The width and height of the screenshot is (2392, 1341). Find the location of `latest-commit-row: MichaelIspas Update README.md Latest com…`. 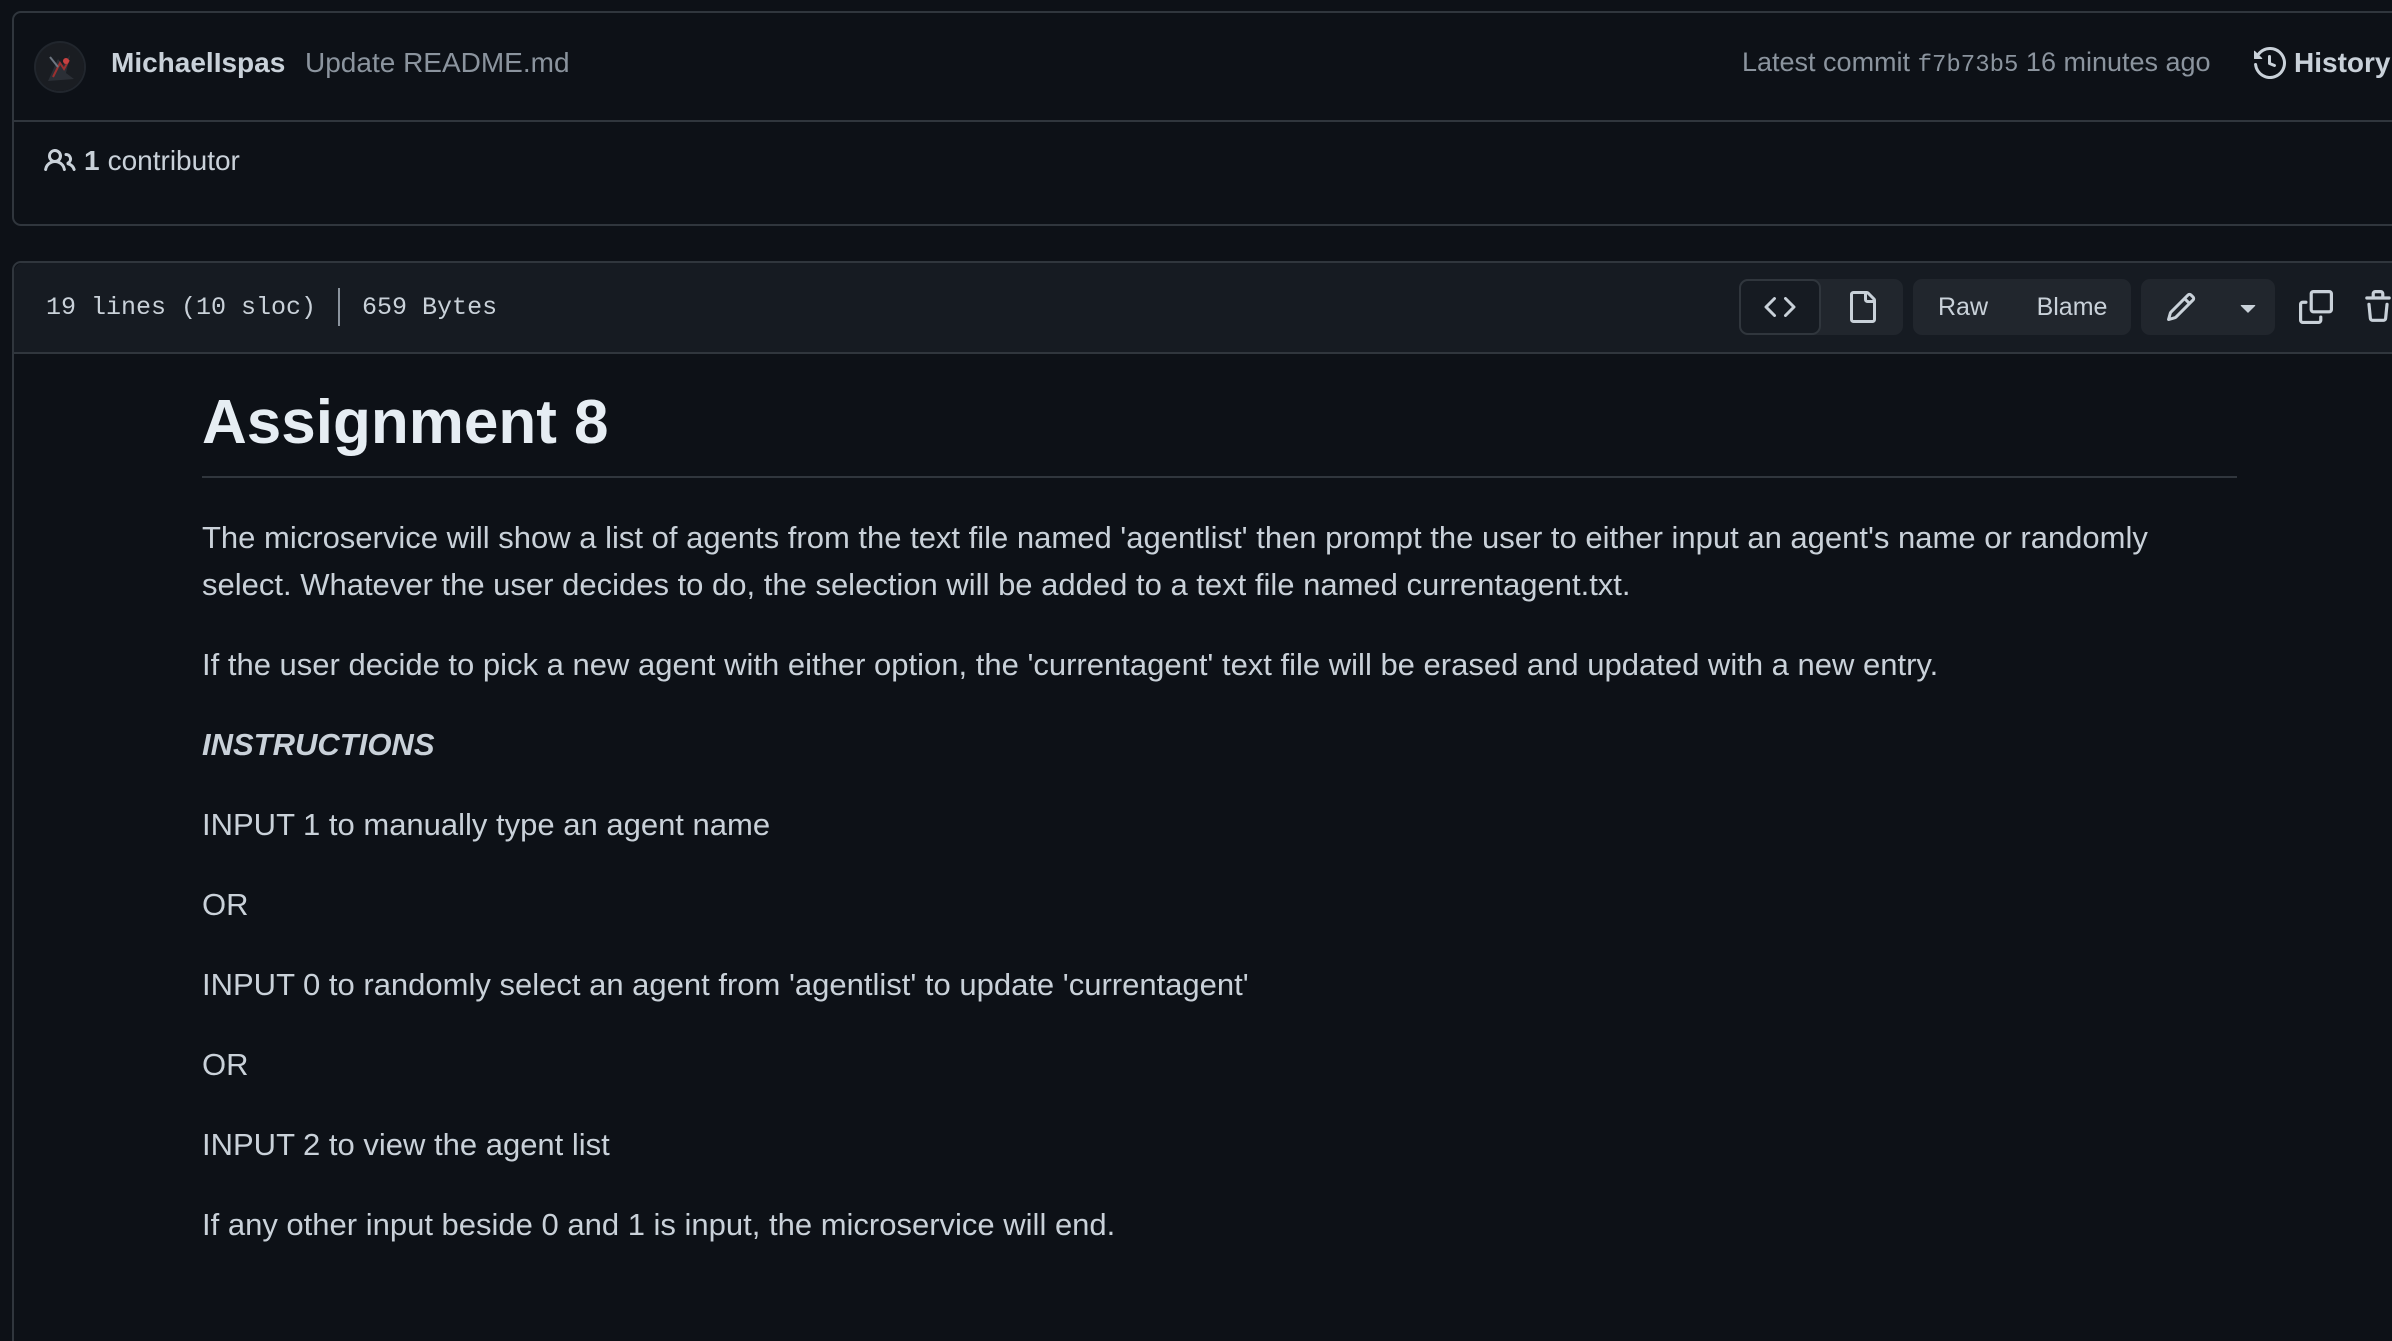

latest-commit-row: MichaelIspas Update README.md Latest com… is located at coordinates (1203, 67).